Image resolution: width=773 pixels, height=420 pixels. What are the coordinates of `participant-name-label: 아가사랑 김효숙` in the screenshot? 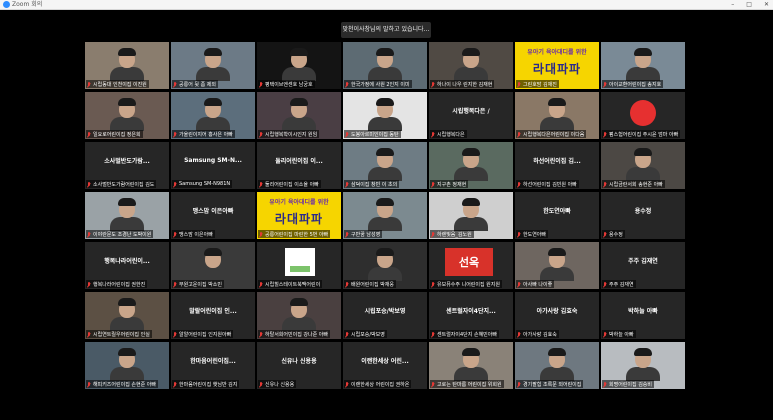 It's located at (537, 334).